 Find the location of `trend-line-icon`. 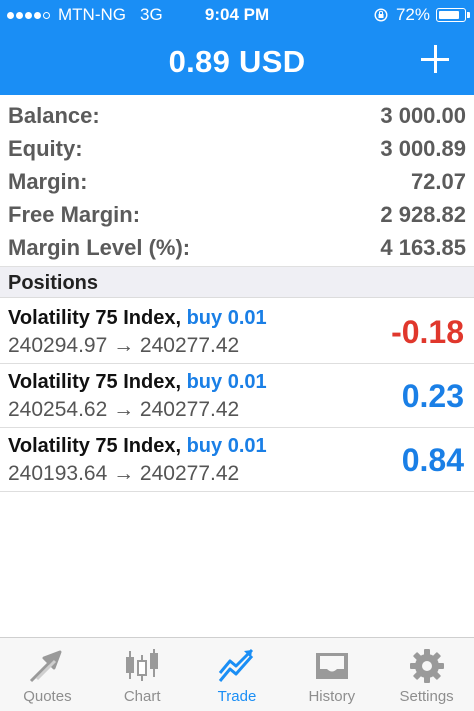

trend-line-icon is located at coordinates (236, 665).